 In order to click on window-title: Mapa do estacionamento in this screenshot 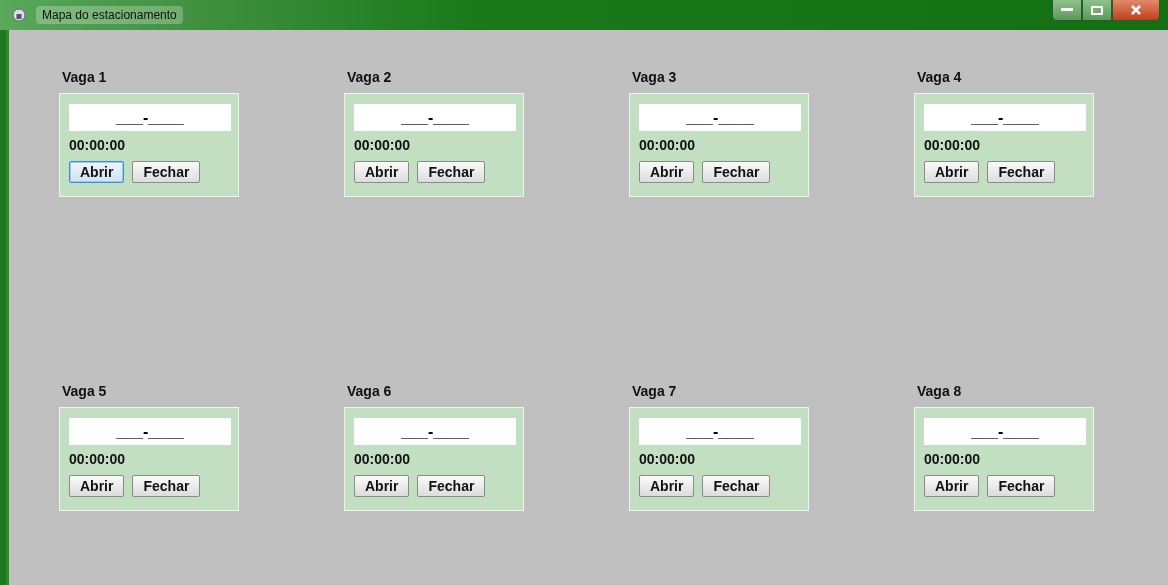, I will do `click(109, 15)`.